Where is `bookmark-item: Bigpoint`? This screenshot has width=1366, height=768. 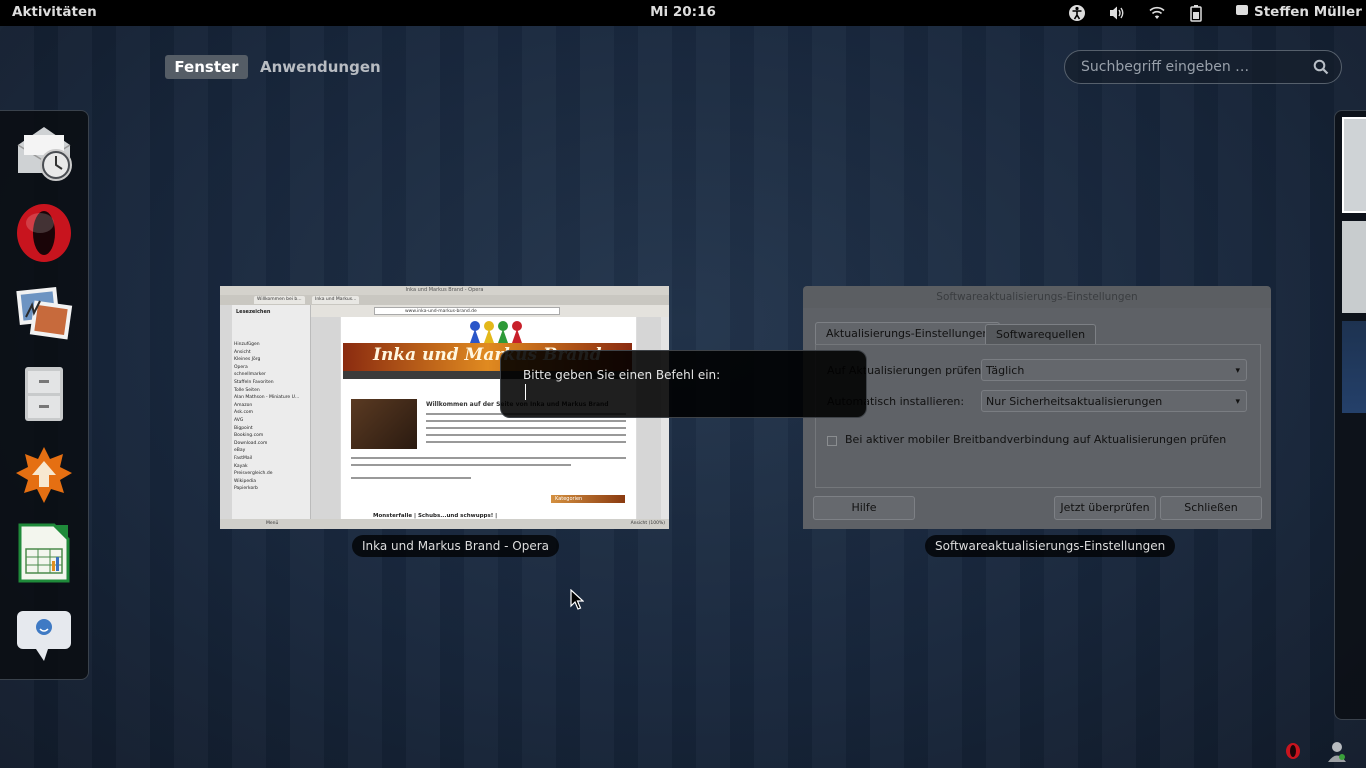
bookmark-item: Bigpoint is located at coordinates (266, 429).